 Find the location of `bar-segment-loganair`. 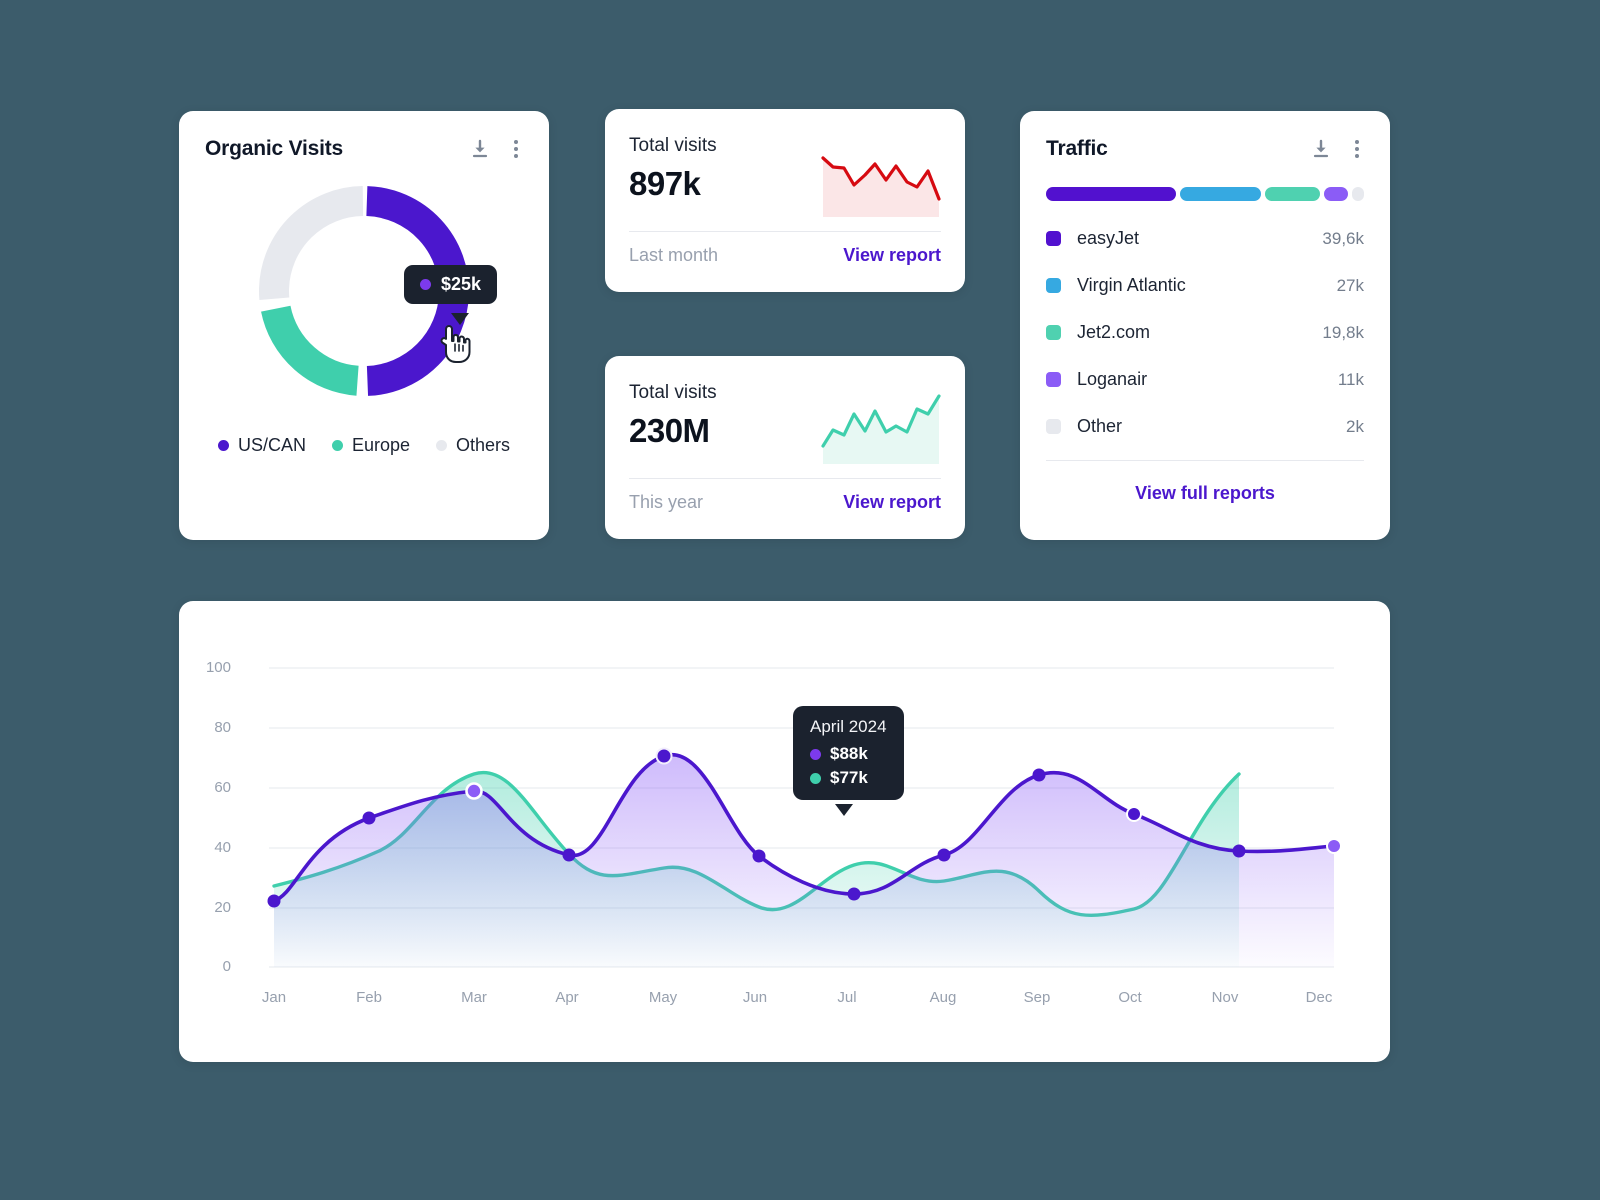

bar-segment-loganair is located at coordinates (1335, 194).